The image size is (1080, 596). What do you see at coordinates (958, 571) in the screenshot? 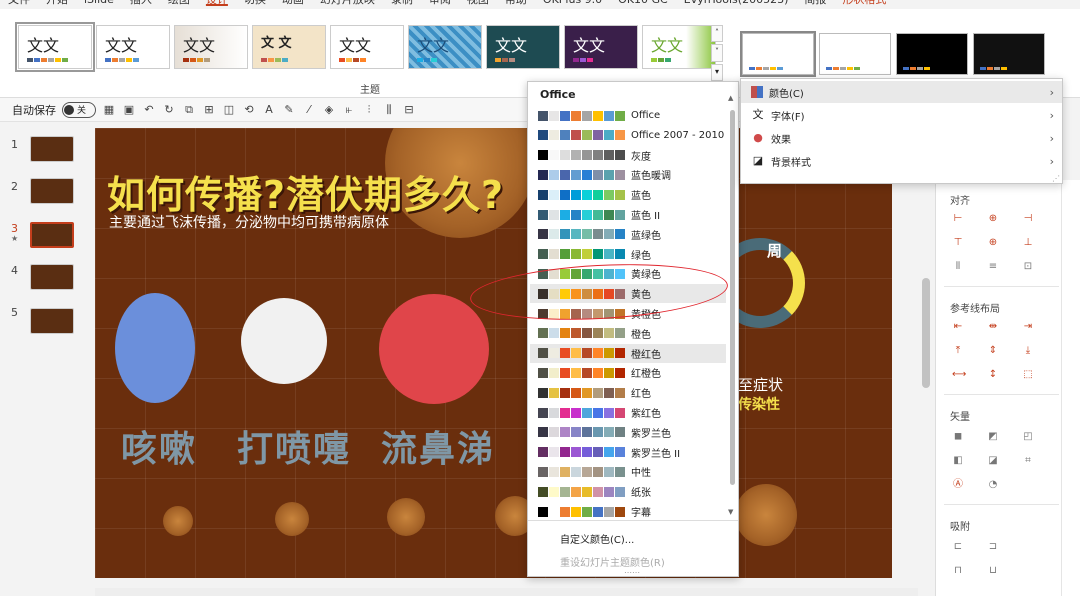
I see `snap-top-icon: ⊓` at bounding box center [958, 571].